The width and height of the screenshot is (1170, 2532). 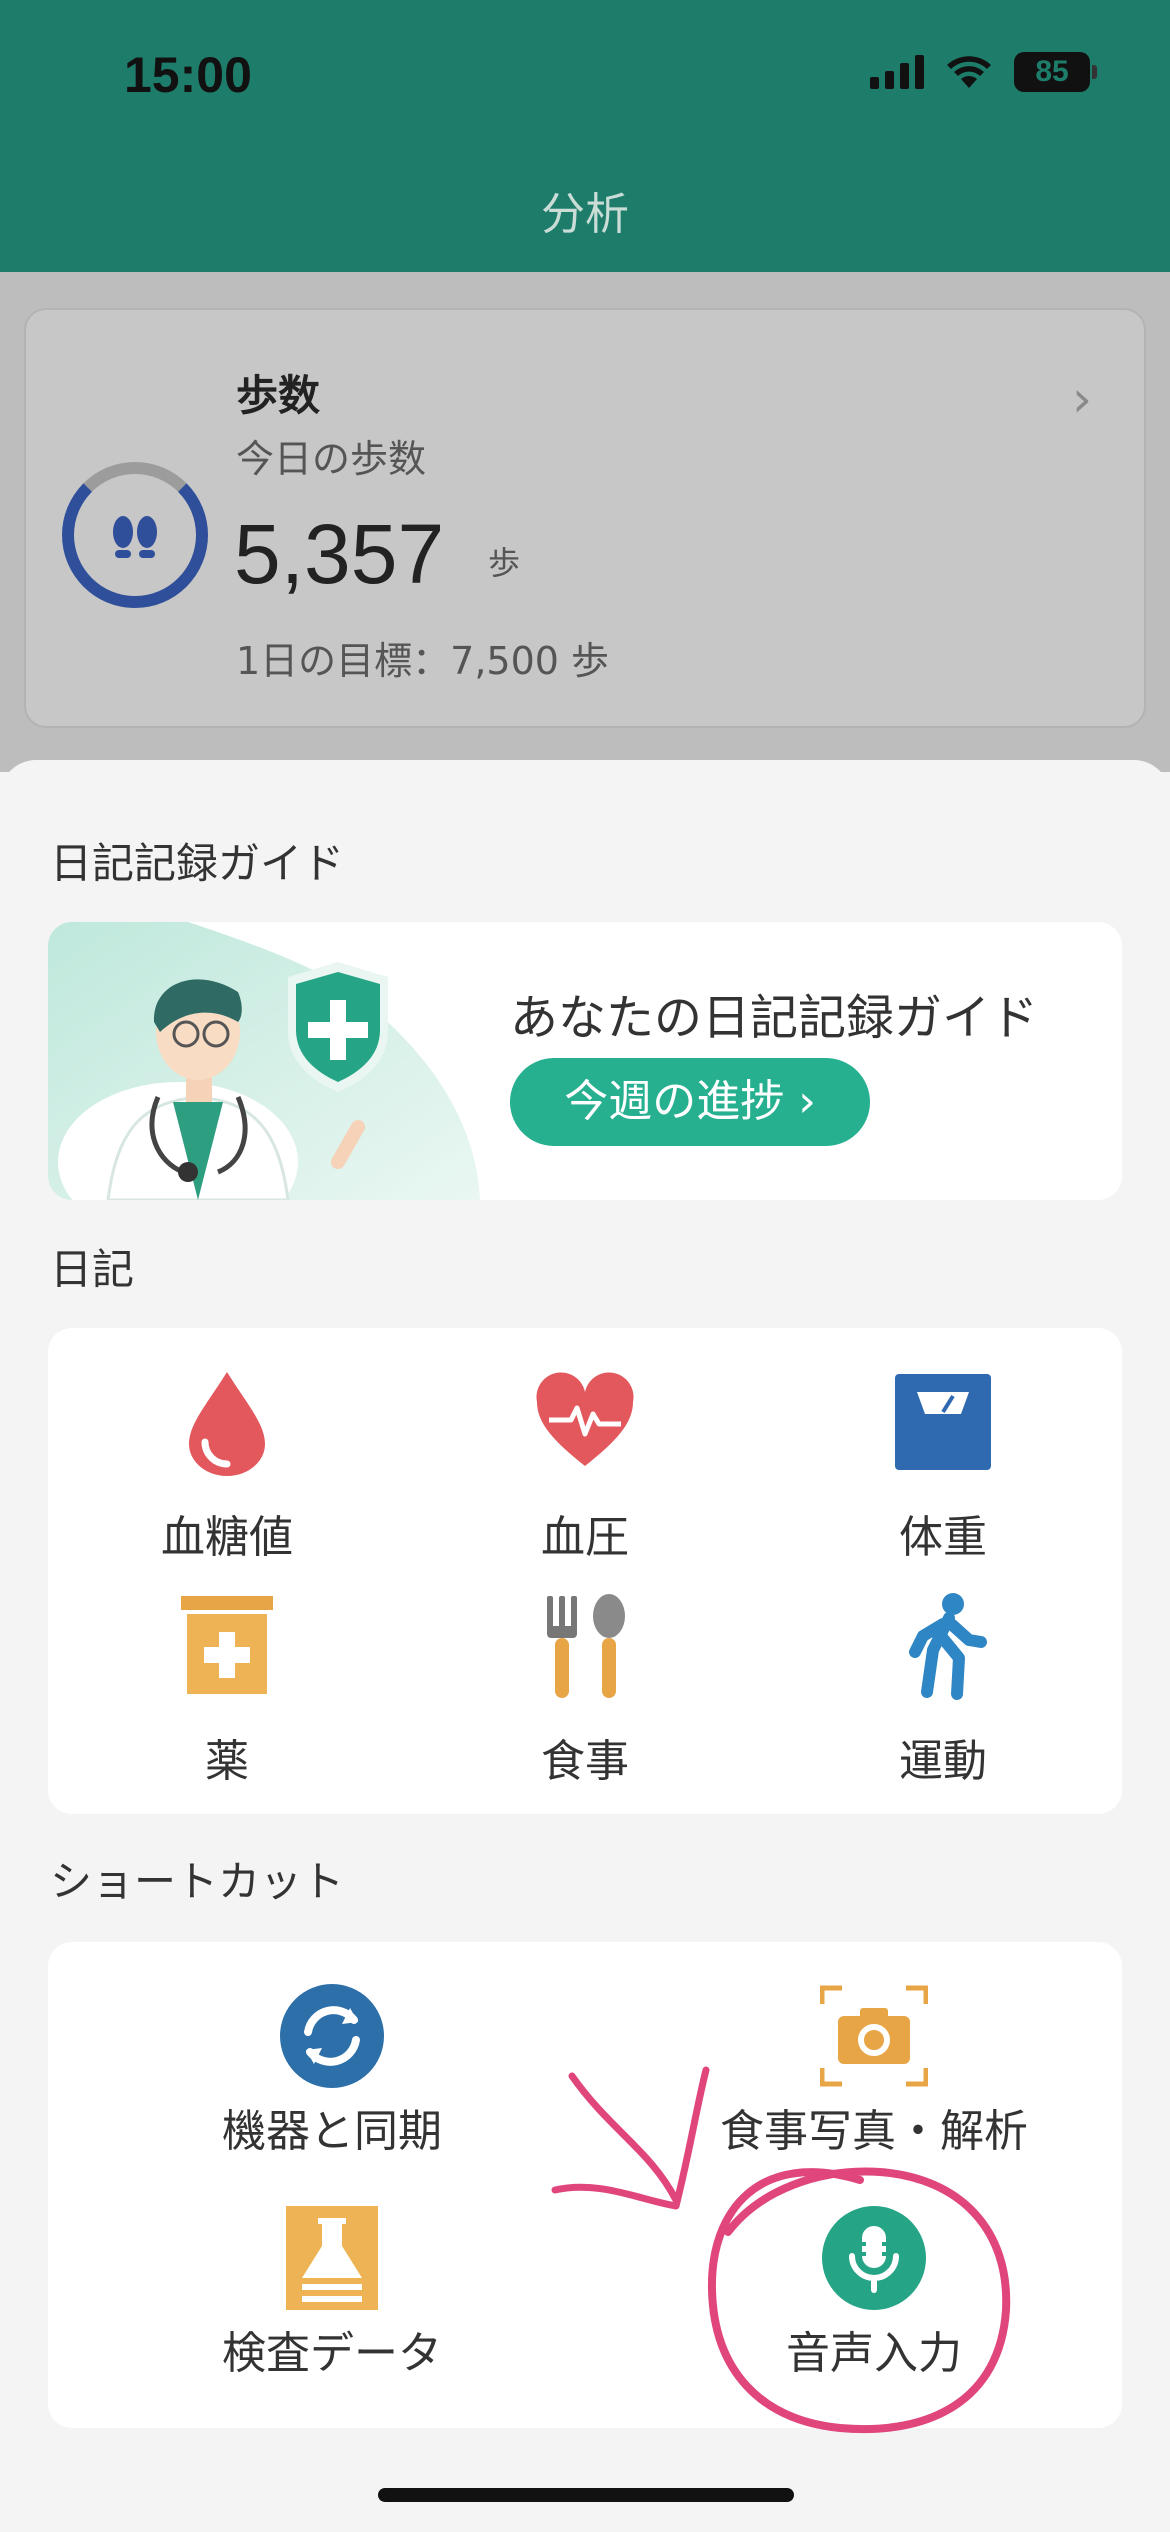 I want to click on steps-value: 5,357, so click(x=339, y=554).